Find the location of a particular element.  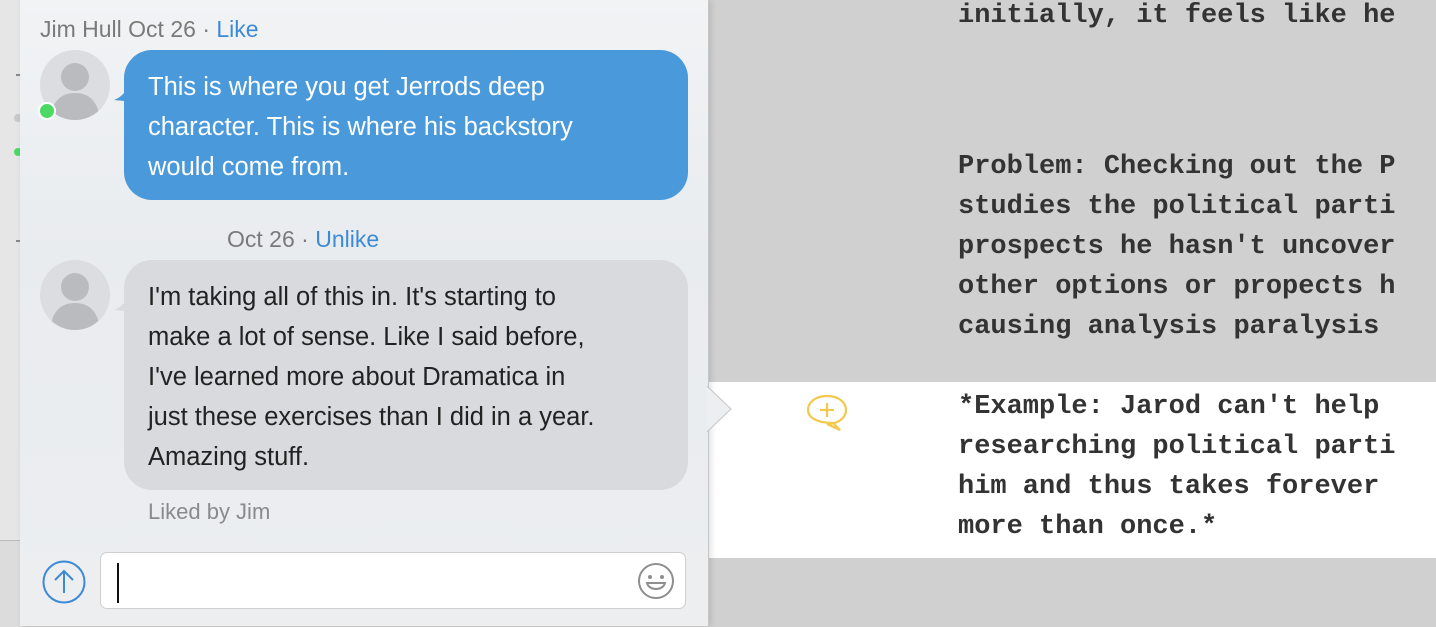

comment-author: Jim Hull is located at coordinates (81, 29).